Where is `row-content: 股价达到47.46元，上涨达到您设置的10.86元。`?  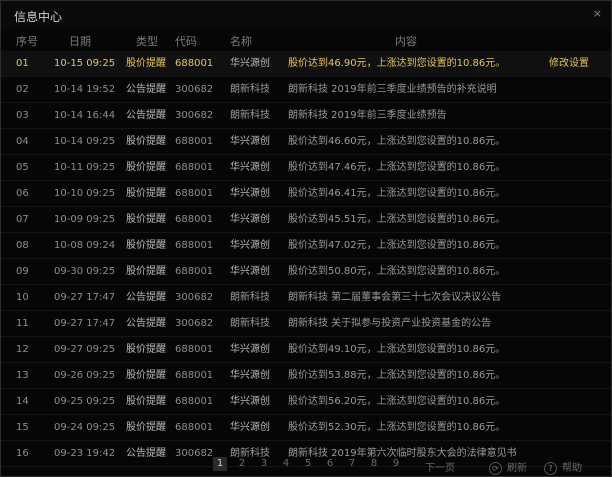
row-content: 股价达到47.46元，上涨达到您设置的10.86元。 is located at coordinates (397, 167).